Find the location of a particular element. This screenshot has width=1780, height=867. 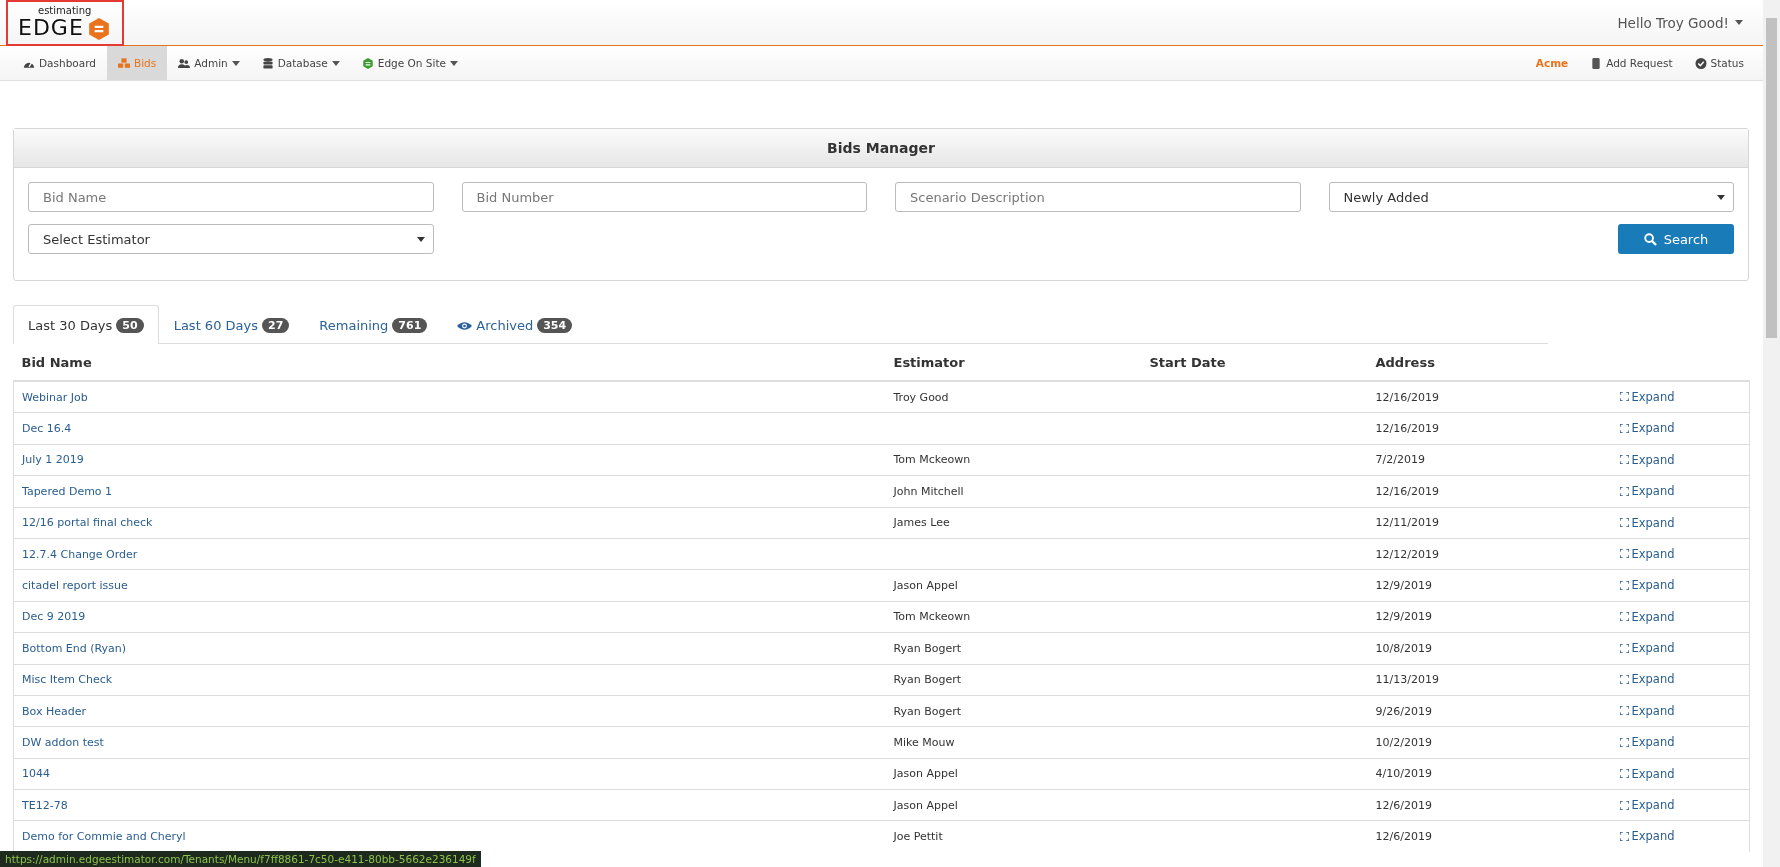

table-cell: 12/12/2019 is located at coordinates (1407, 554).